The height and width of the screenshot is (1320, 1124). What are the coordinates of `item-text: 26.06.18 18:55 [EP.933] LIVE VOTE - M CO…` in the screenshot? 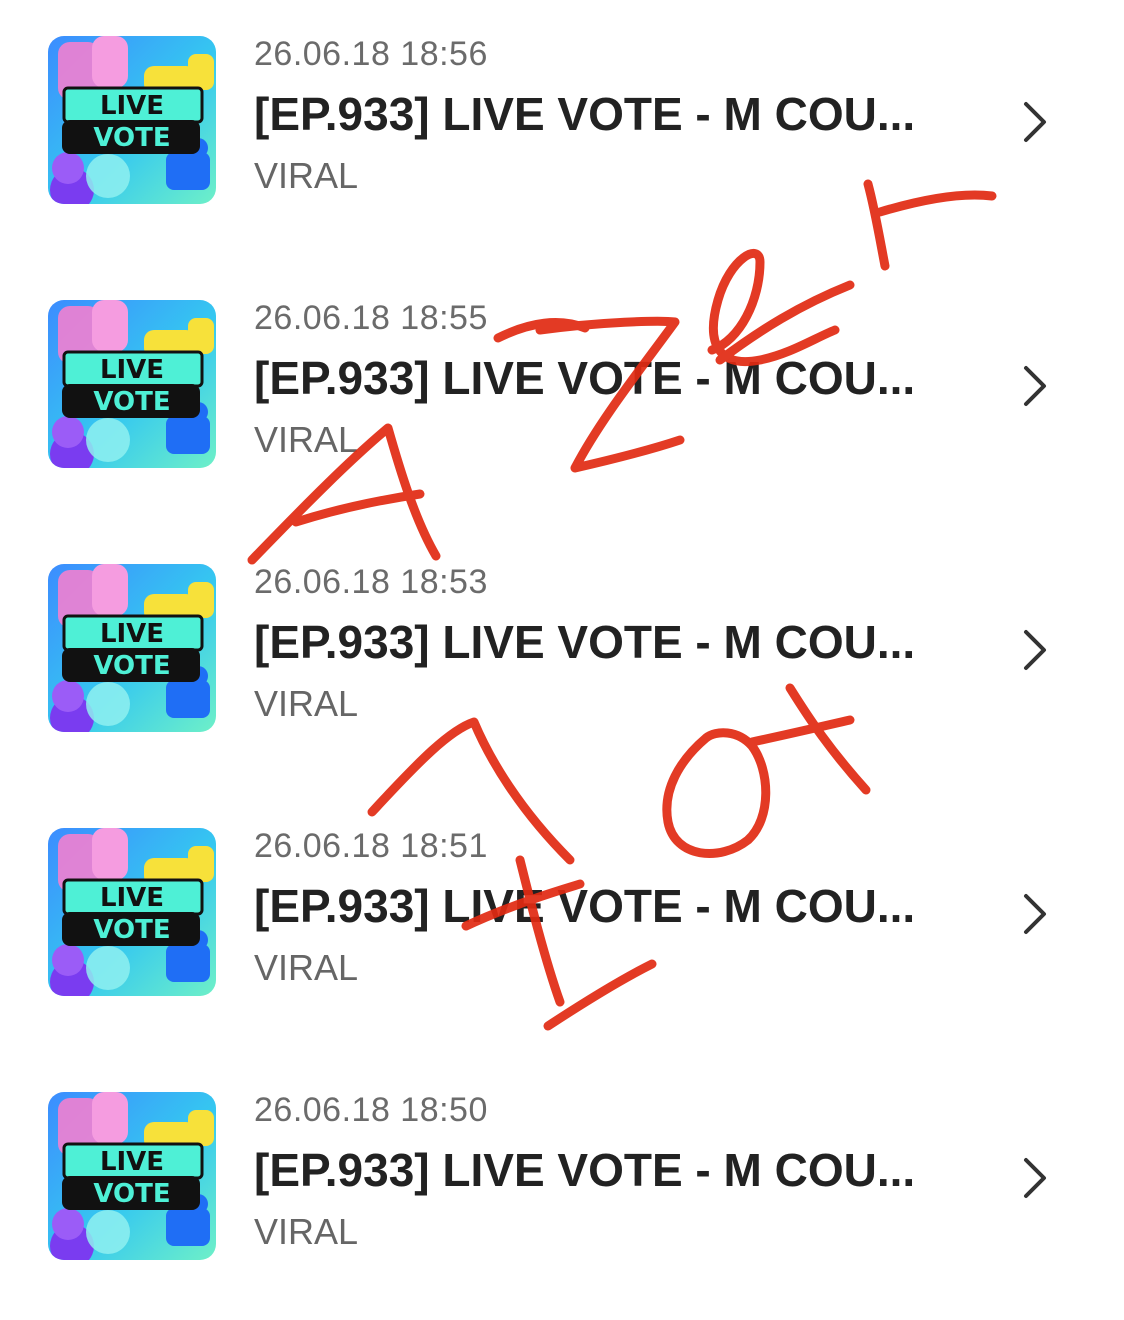 It's located at (624, 380).